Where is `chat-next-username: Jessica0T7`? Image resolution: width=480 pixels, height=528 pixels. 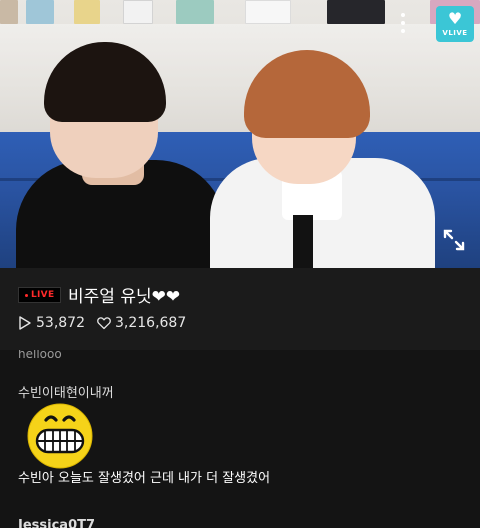
chat-next-username: Jessica0T7 is located at coordinates (56, 523).